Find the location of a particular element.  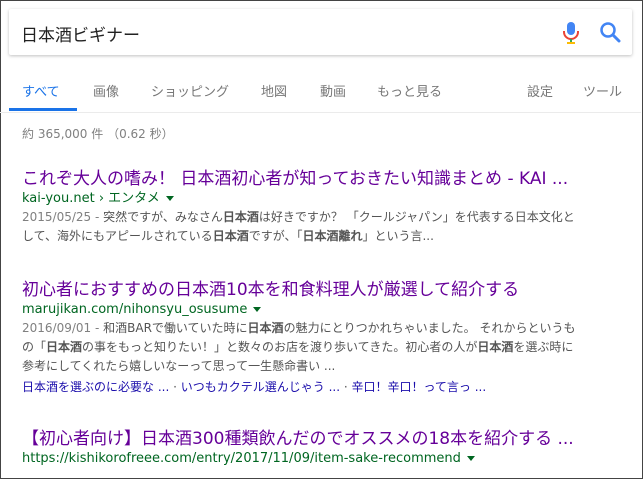

search-bar: 日本酒ビギナー is located at coordinates (320, 32).